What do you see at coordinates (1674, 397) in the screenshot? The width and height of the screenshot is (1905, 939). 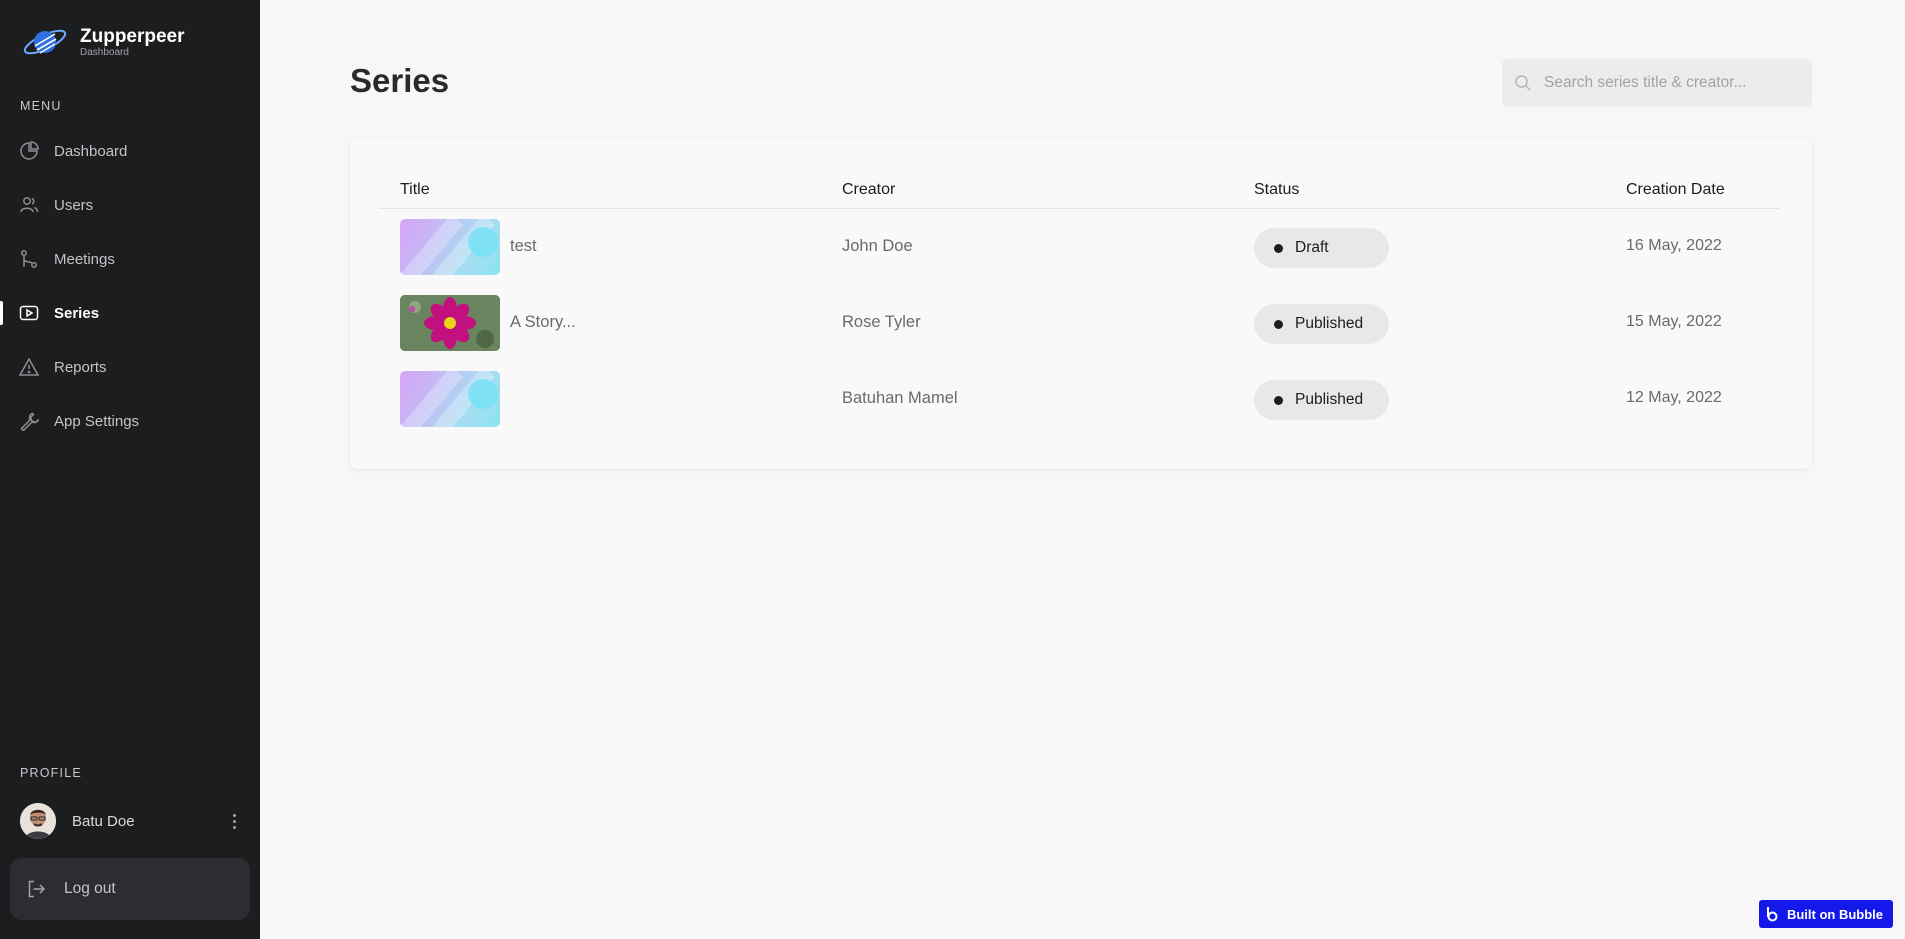 I see `creation-date: 12 May, 2022` at bounding box center [1674, 397].